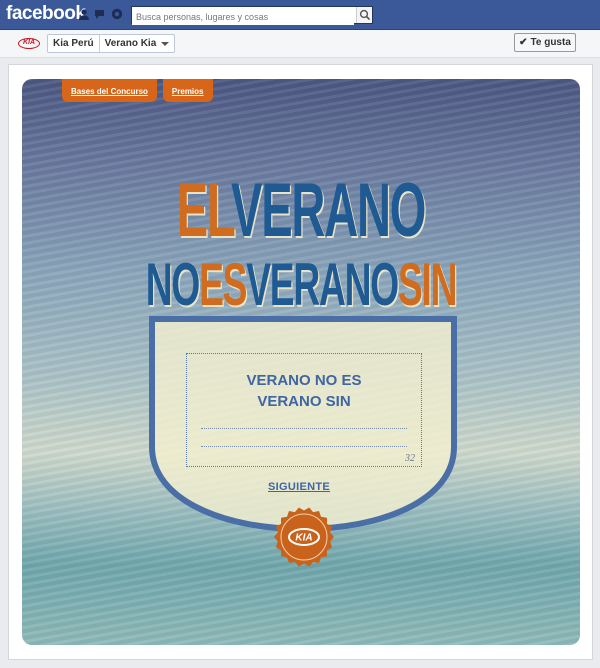  Describe the element at coordinates (550, 42) in the screenshot. I see `like-label: Te gusta` at that location.